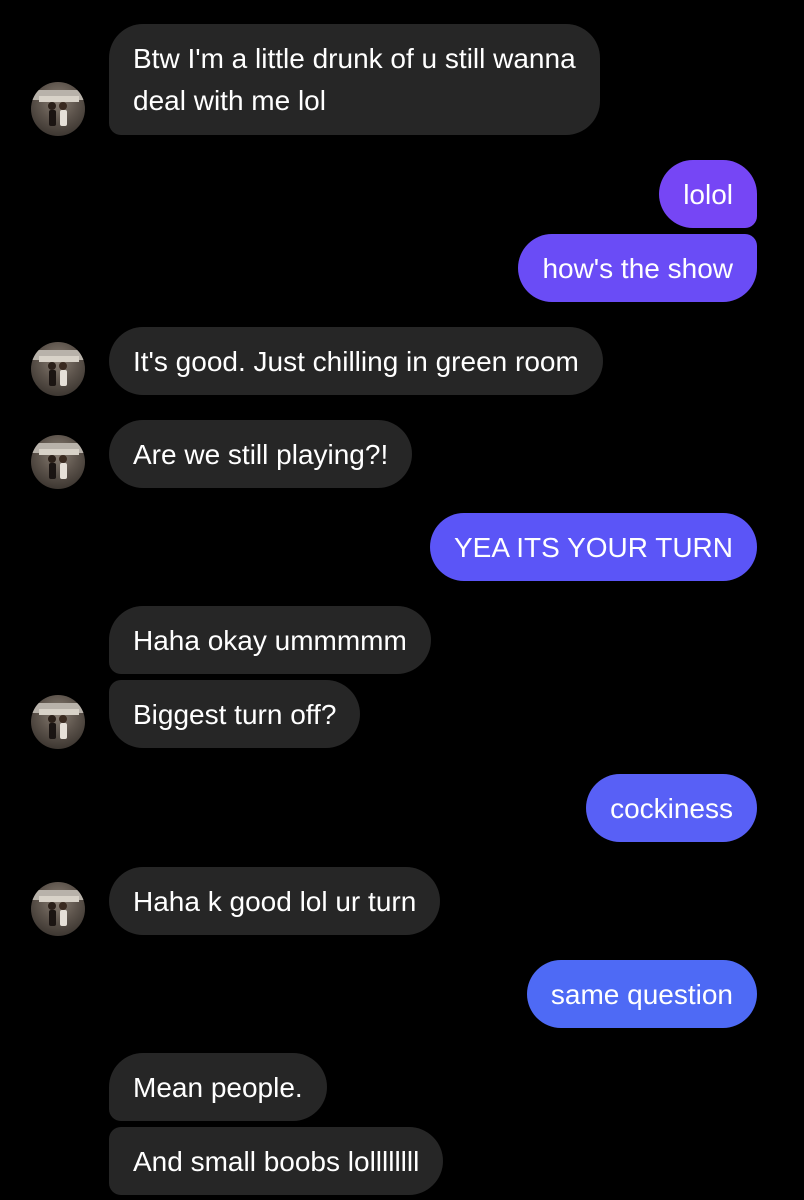  I want to click on message-text: Mean people., so click(218, 1087).